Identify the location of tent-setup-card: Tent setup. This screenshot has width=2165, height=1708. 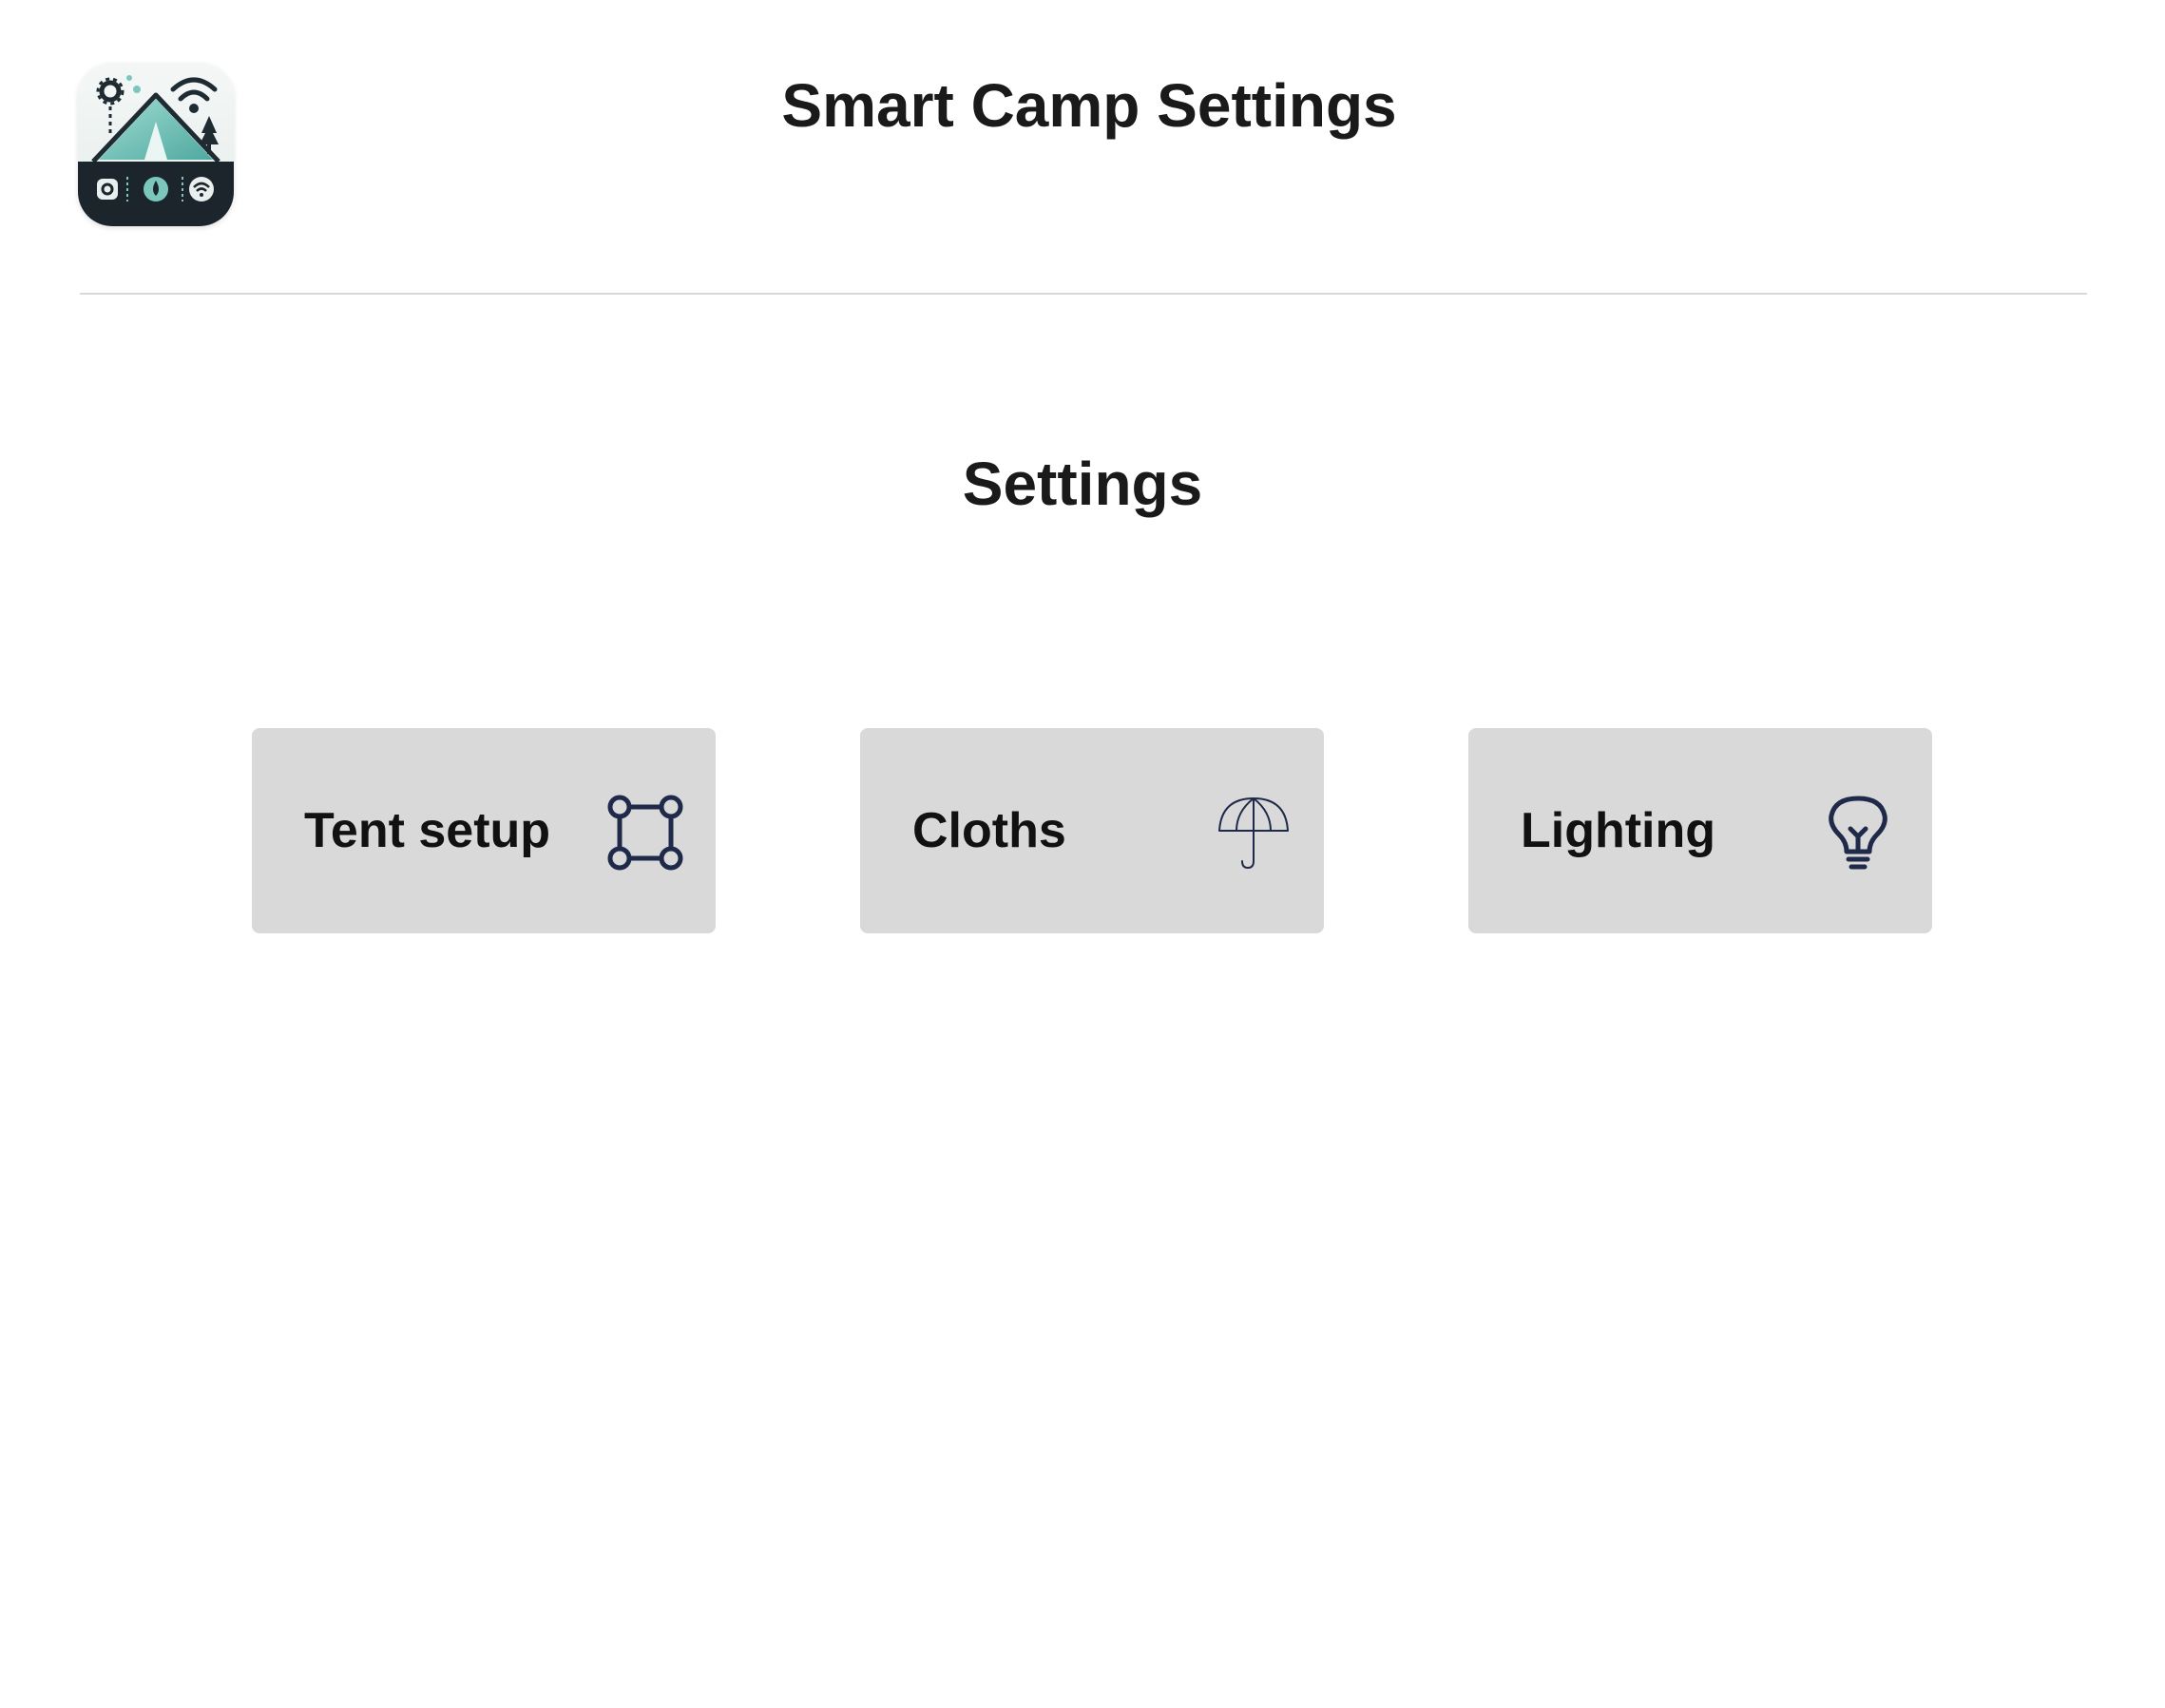
(484, 830).